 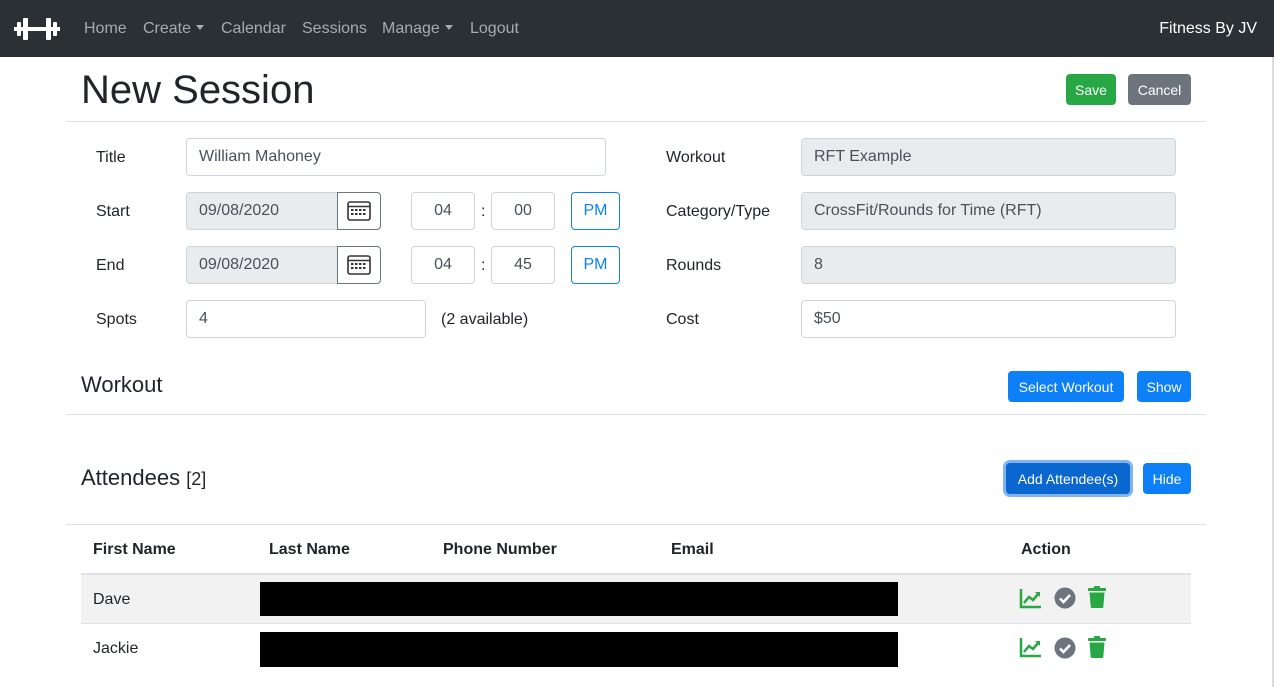 What do you see at coordinates (134, 549) in the screenshot?
I see `col-first-name: First Name` at bounding box center [134, 549].